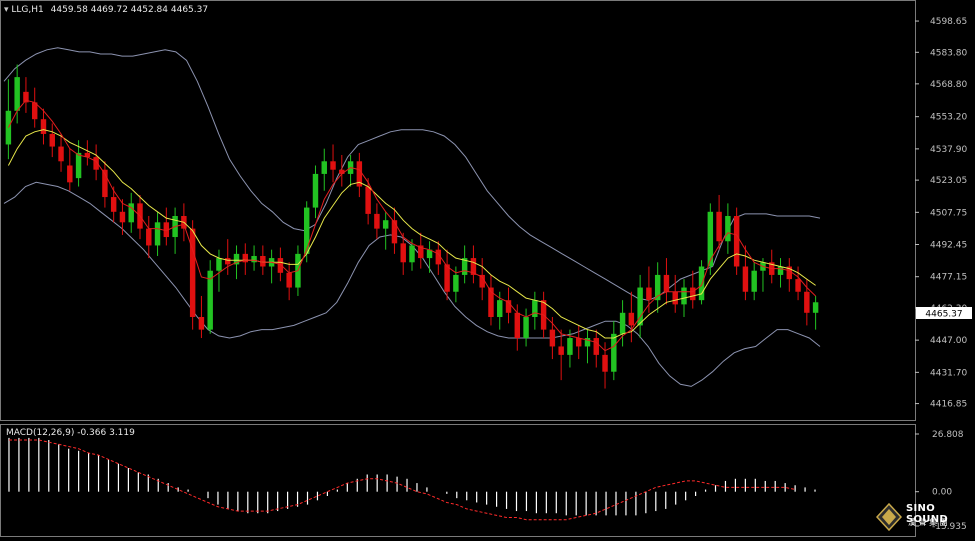 This screenshot has width=975, height=541. Describe the element at coordinates (928, 522) in the screenshot. I see `brand-chinese: 漢 聲 集 團` at that location.